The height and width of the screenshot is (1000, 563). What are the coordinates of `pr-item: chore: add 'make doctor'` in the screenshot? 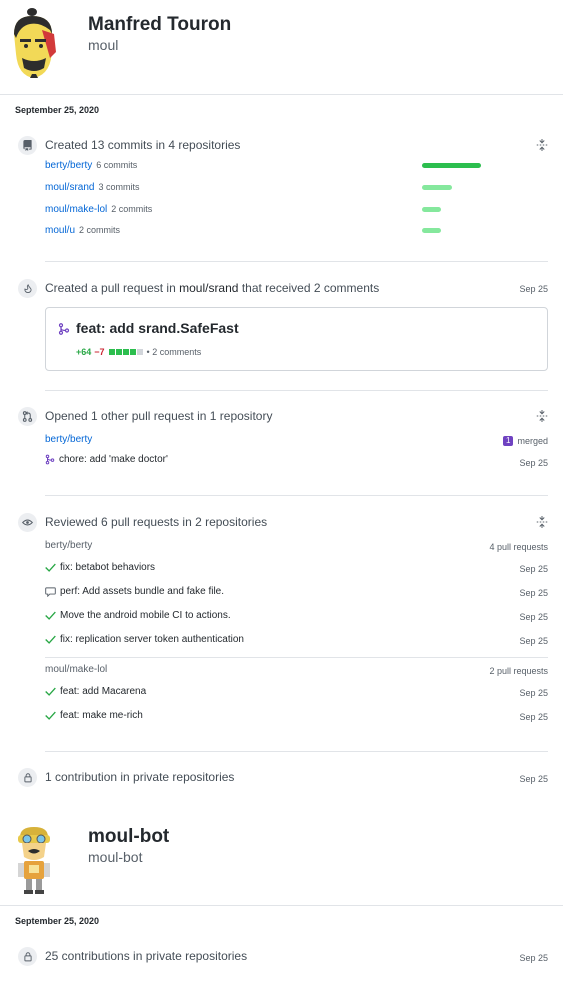 It's located at (106, 459).